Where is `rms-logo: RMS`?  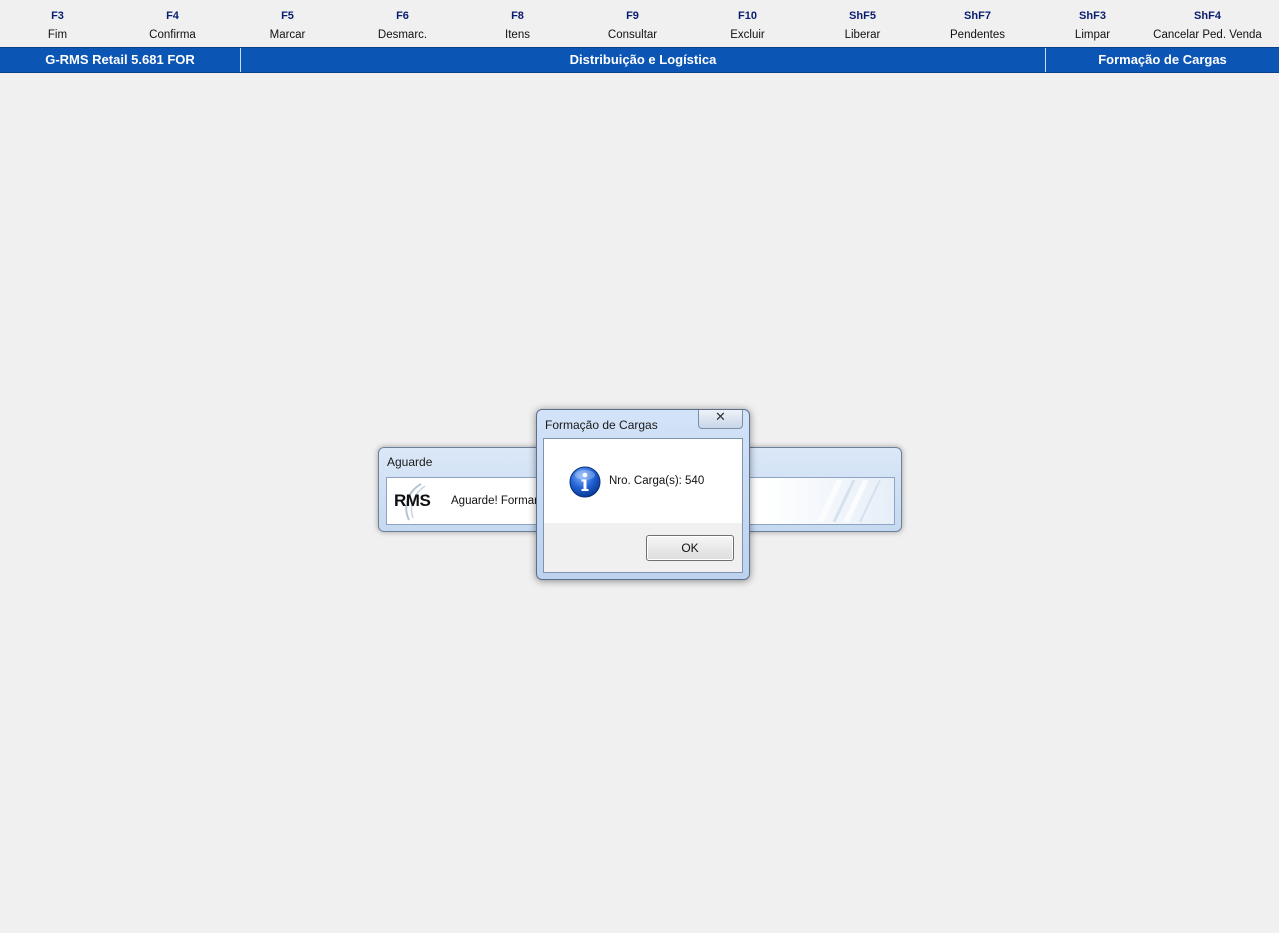
rms-logo: RMS is located at coordinates (412, 500).